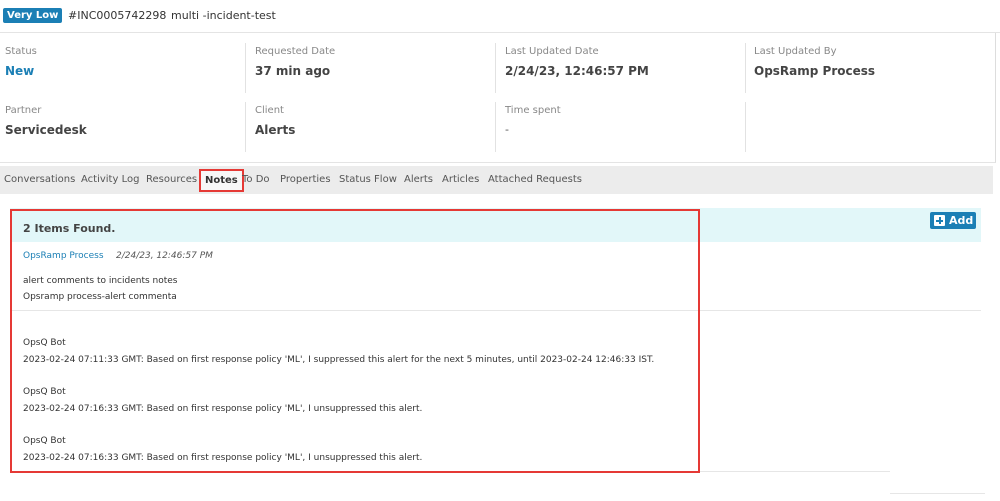 This screenshot has height=501, width=1000. Describe the element at coordinates (368, 179) in the screenshot. I see `tab-status-flow: Status Flow` at that location.